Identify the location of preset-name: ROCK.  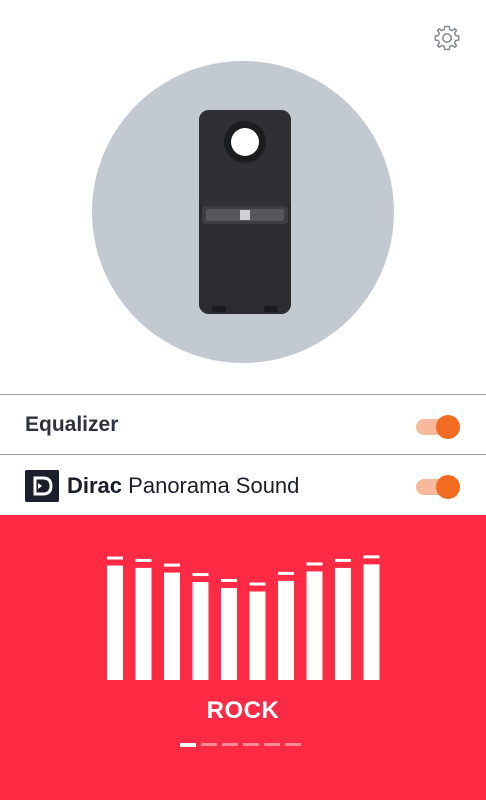
(243, 710).